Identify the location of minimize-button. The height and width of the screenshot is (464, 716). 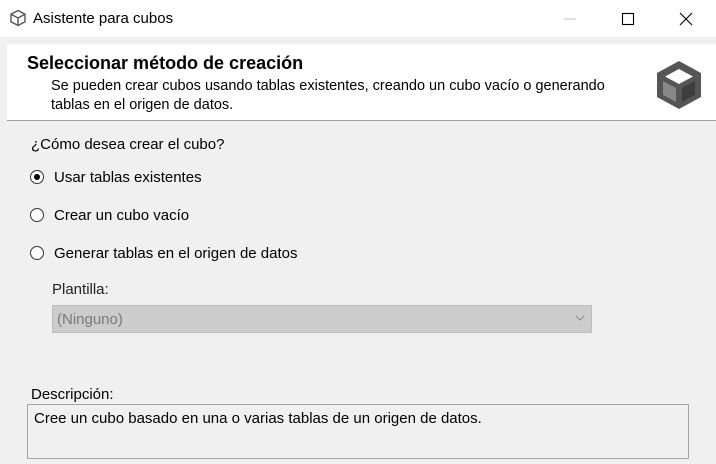
(570, 18).